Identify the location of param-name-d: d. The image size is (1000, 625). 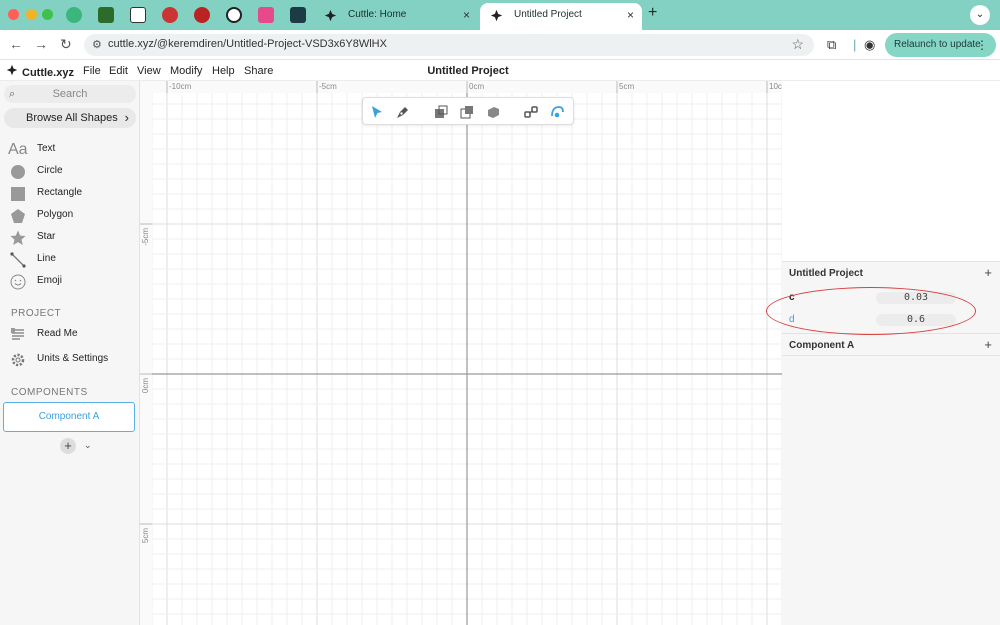
(792, 319).